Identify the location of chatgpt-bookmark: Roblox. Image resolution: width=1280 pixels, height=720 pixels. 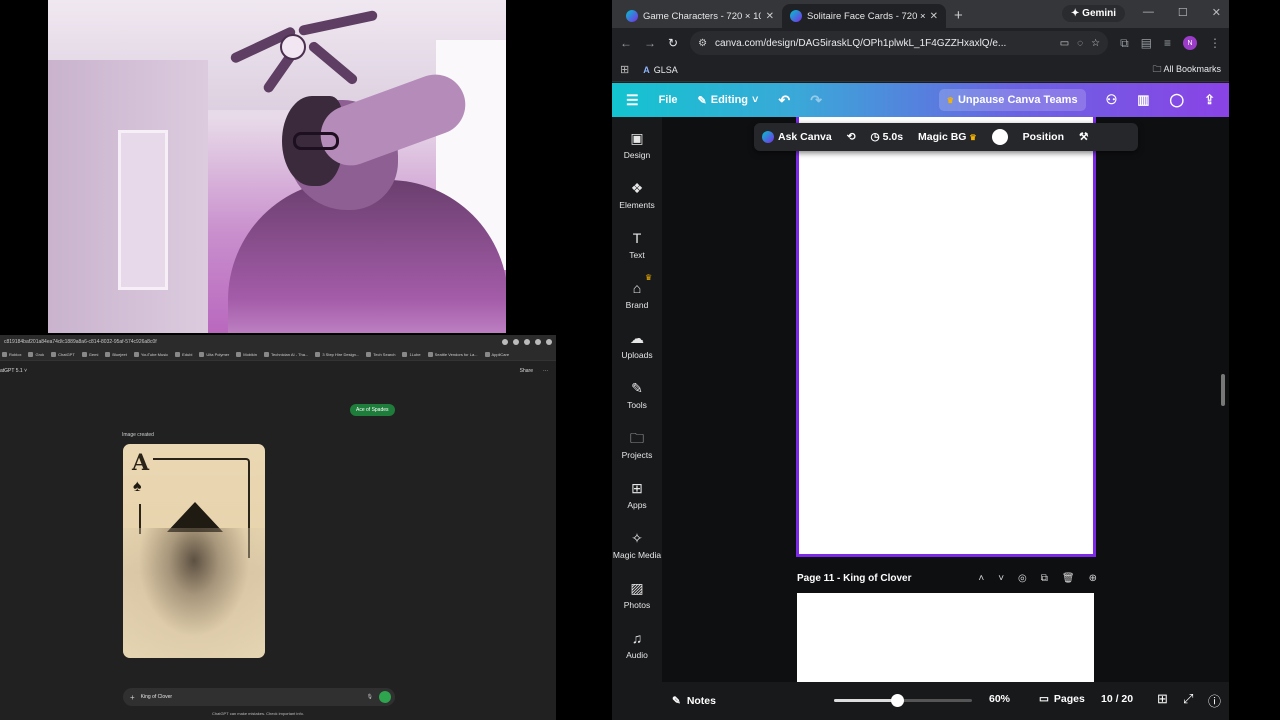
(11, 354).